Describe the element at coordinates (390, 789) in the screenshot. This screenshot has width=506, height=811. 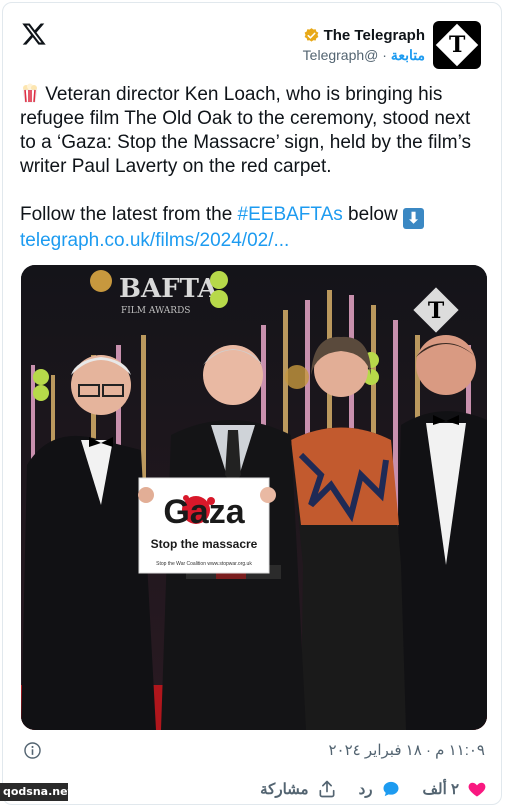
I see `reply-bubble-icon` at that location.